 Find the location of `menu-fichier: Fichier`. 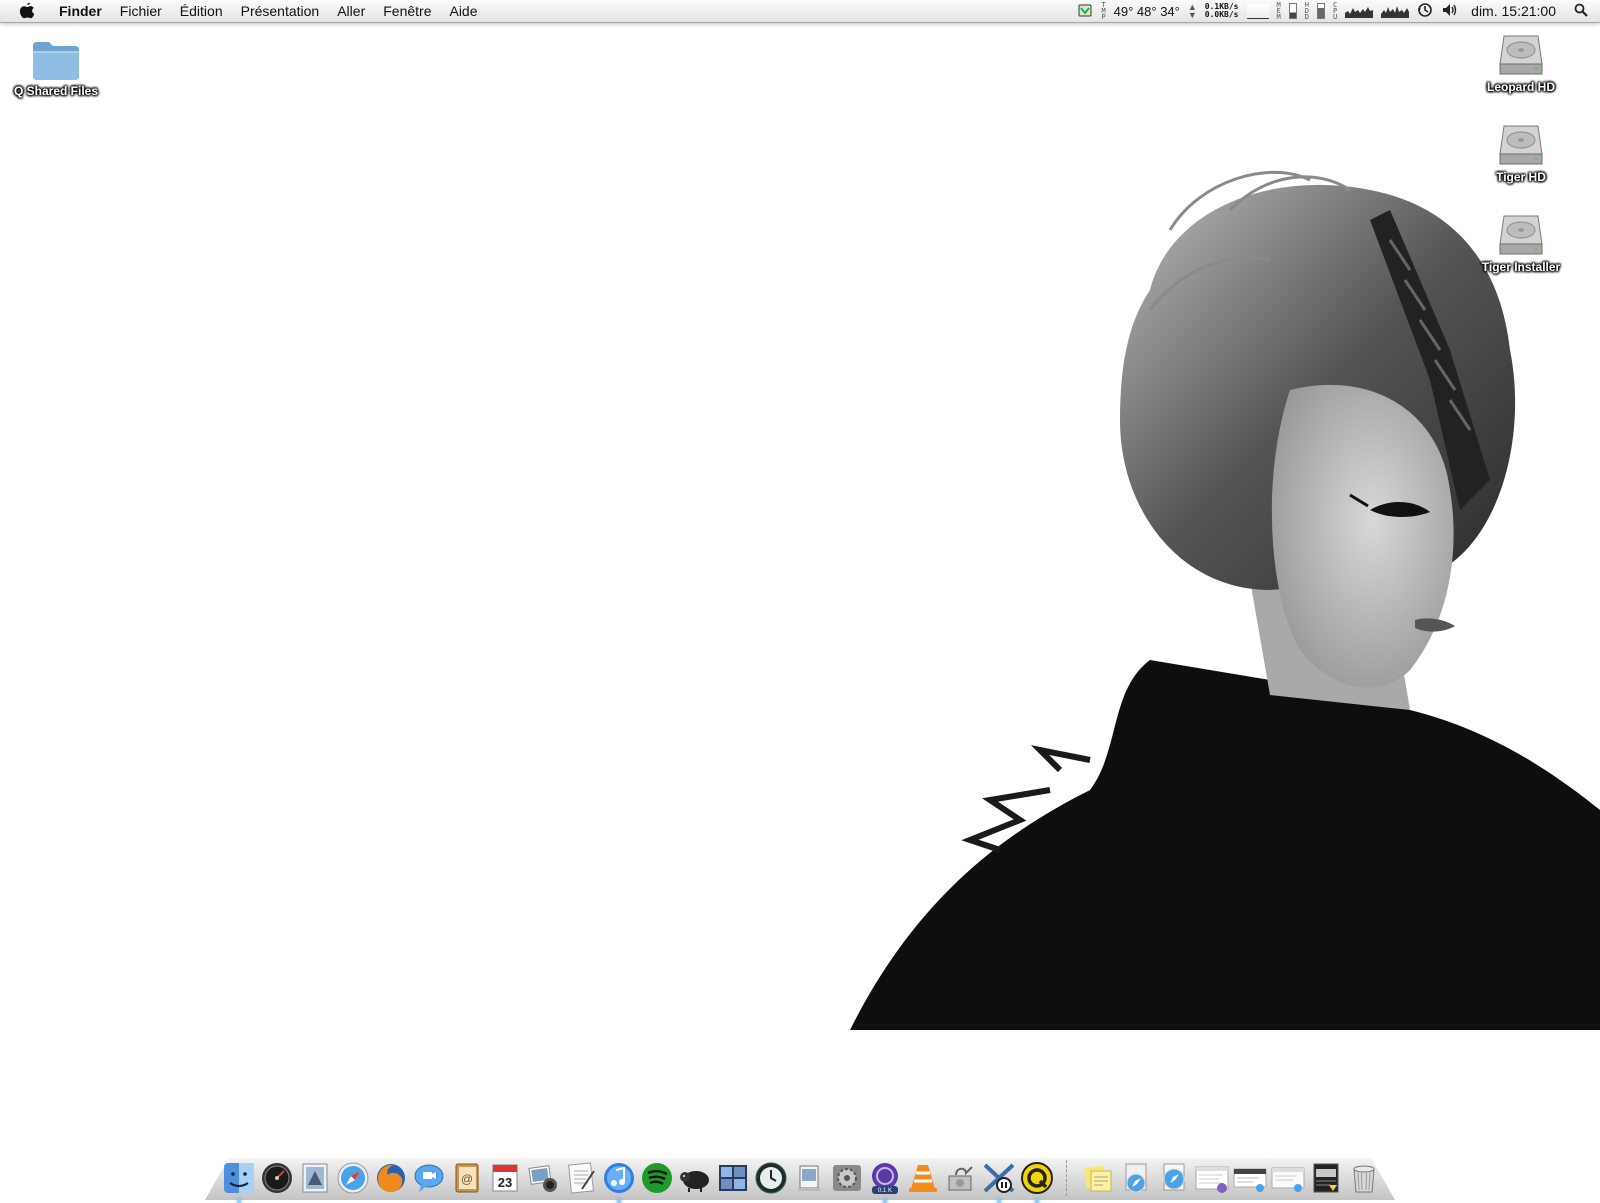

menu-fichier: Fichier is located at coordinates (141, 11).